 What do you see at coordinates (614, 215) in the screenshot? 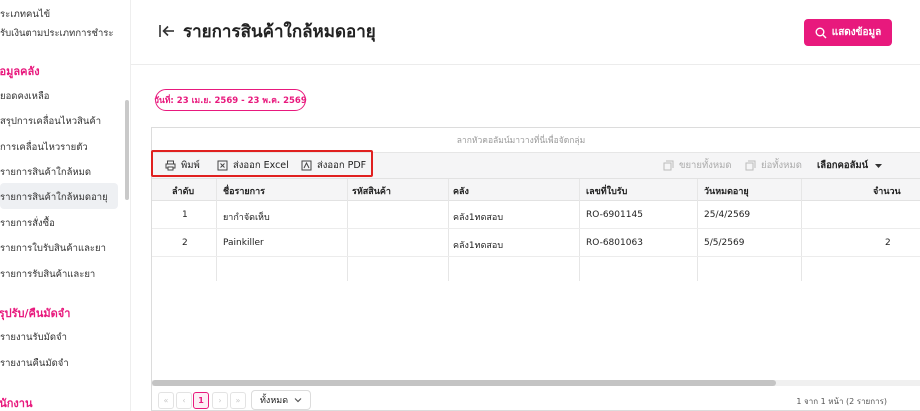
I see `cell-receipt: RO-6901145` at bounding box center [614, 215].